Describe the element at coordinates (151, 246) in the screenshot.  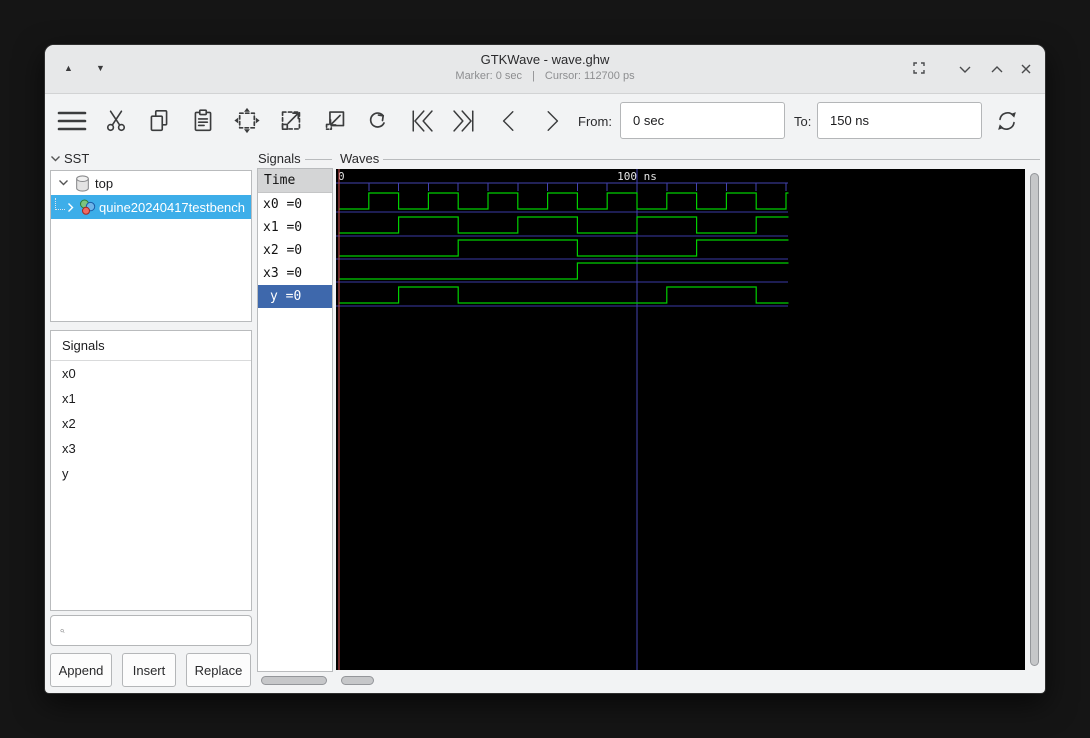
I see `sst-tree: top quine20240417testbench` at that location.